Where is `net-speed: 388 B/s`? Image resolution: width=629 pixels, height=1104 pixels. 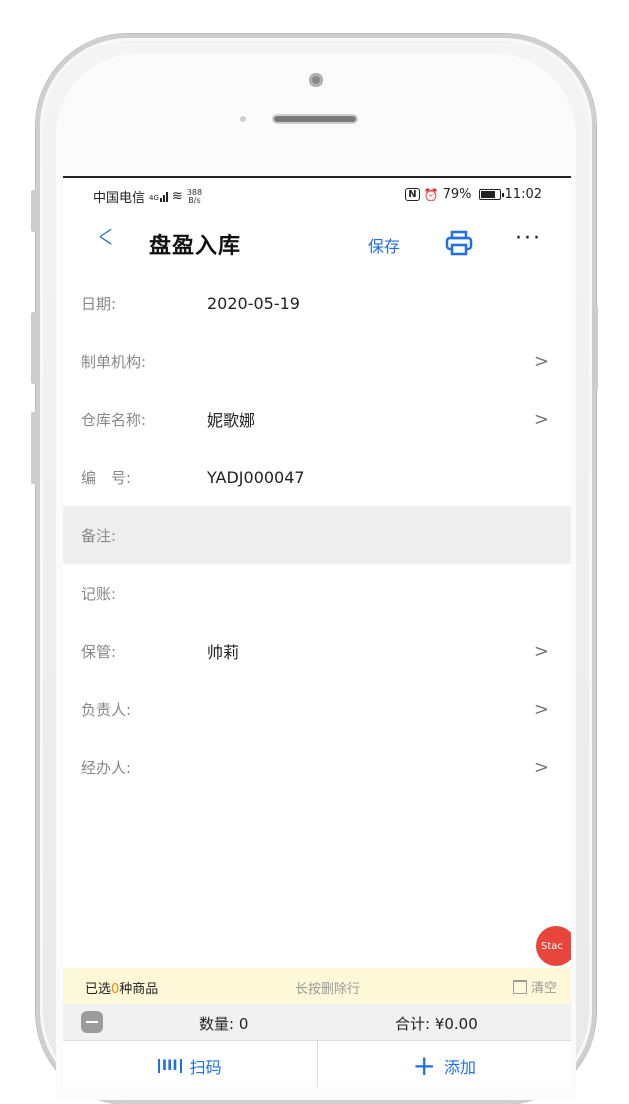
net-speed: 388 B/s is located at coordinates (194, 196).